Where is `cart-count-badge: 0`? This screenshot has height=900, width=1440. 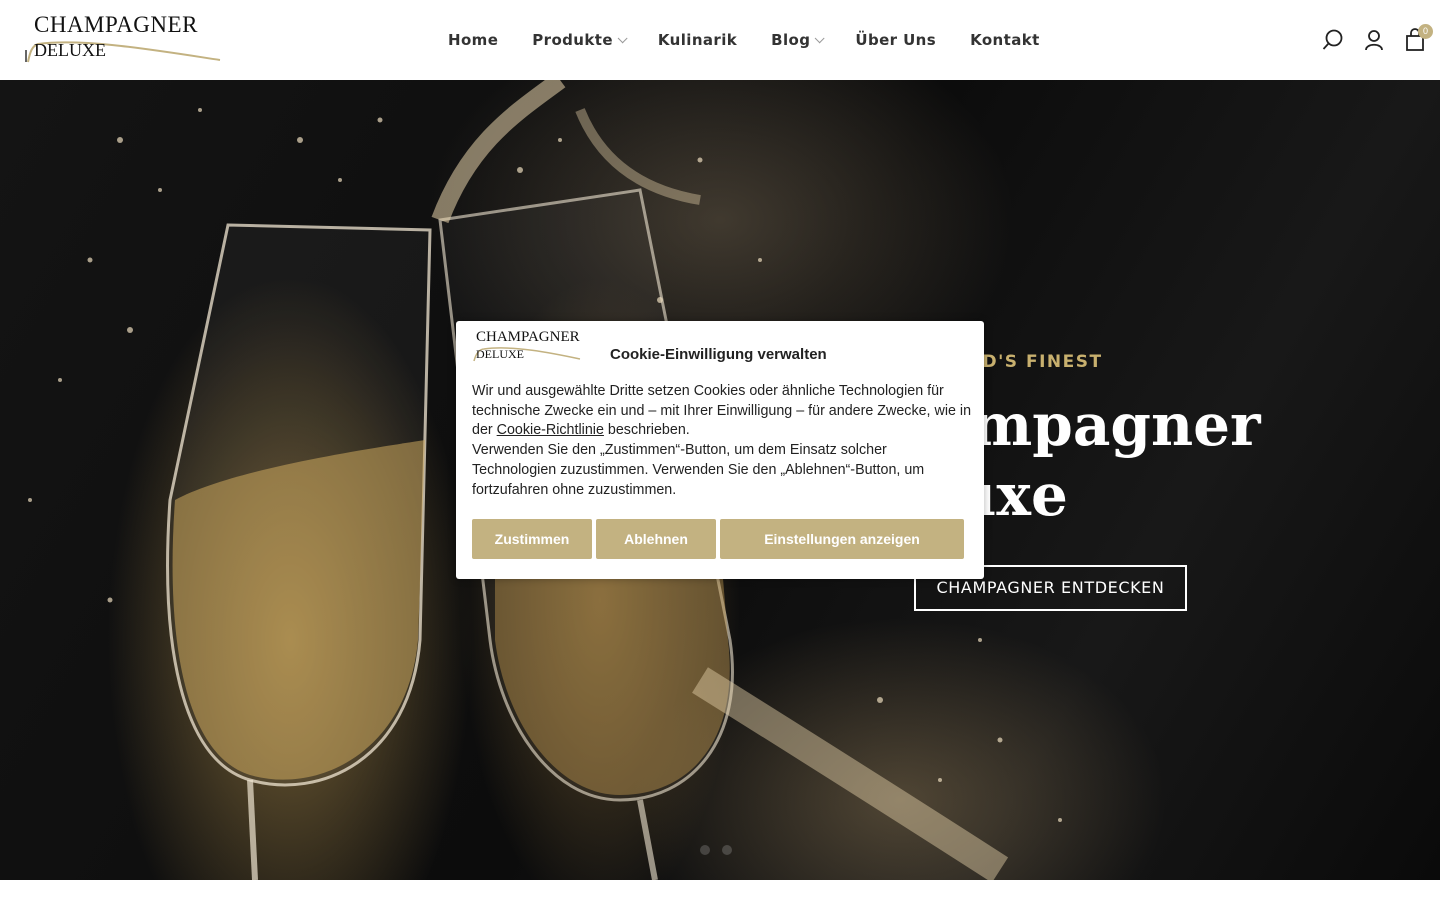
cart-count-badge: 0 is located at coordinates (1425, 31).